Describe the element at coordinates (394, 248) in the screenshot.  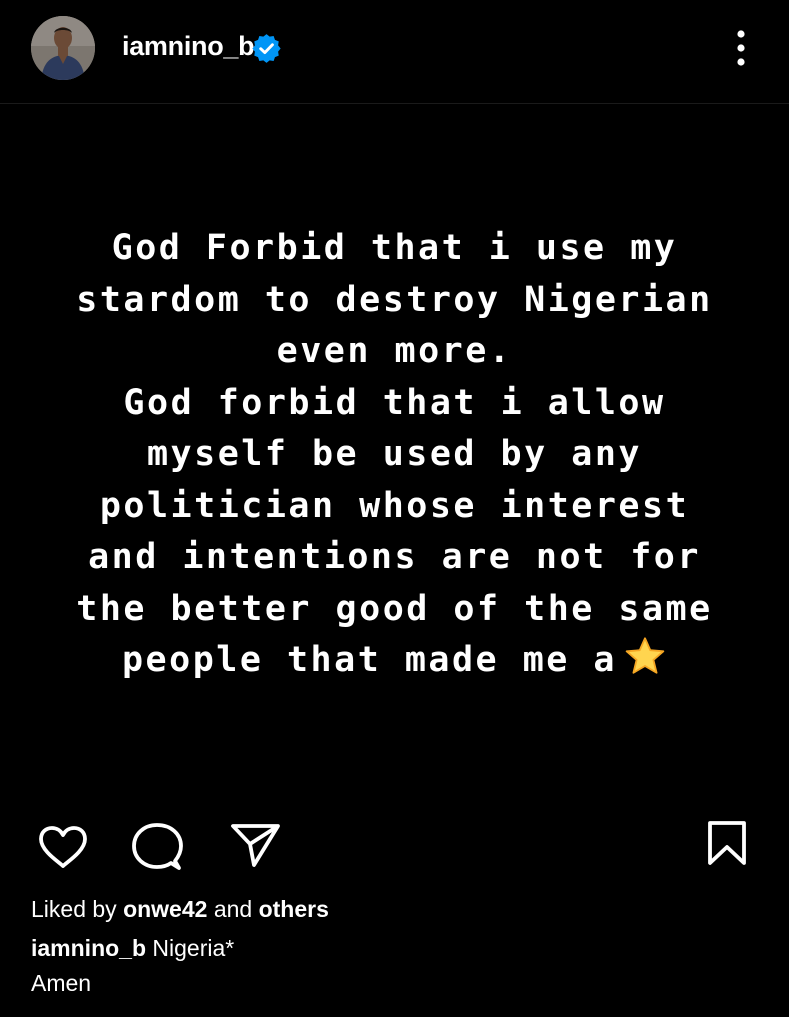
I see `post-text-line: God Forbid that i use my` at that location.